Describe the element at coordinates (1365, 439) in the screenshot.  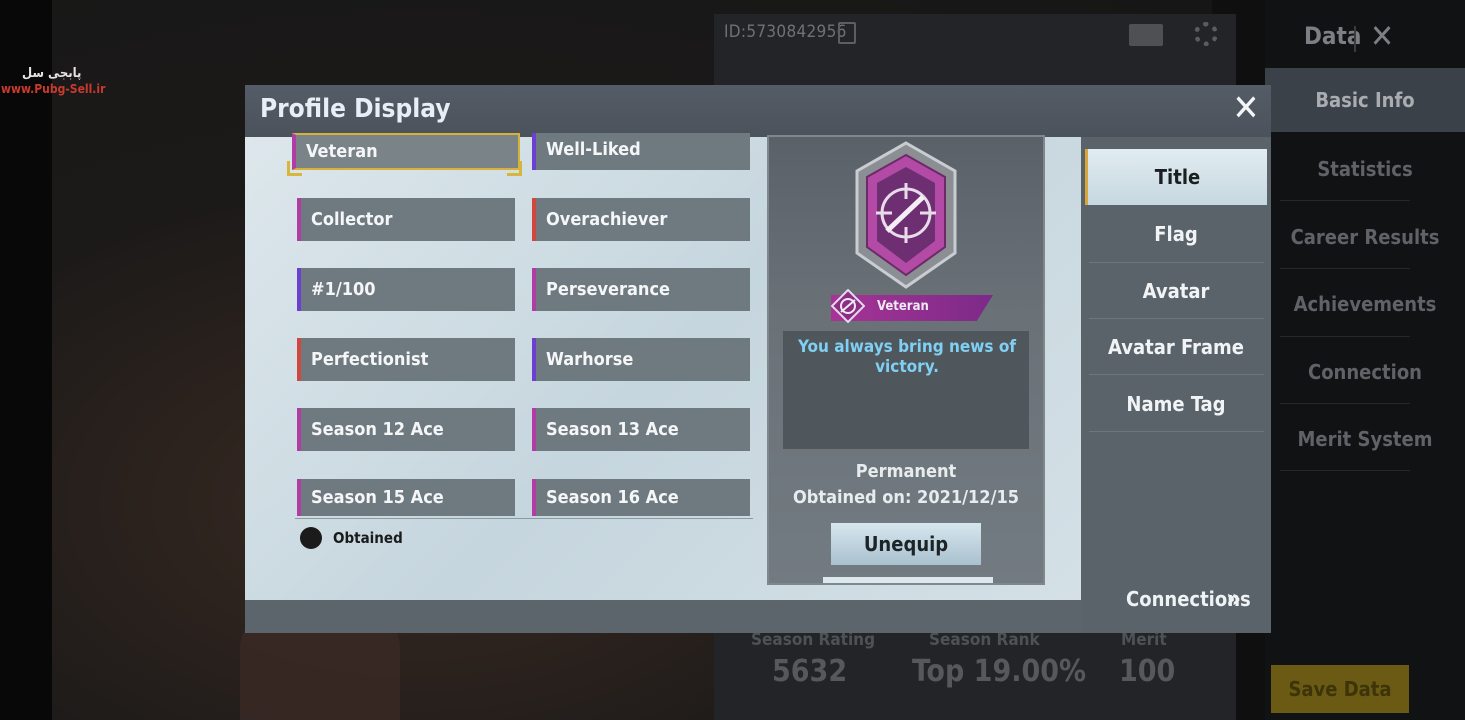
I see `nav-item-merit-system: Merit System` at that location.